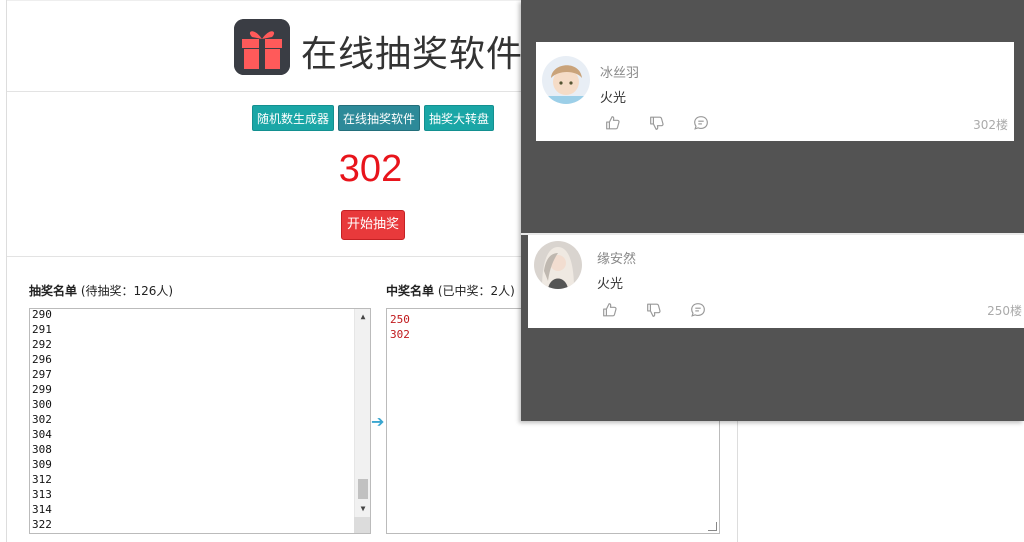 The width and height of the screenshot is (1024, 542). What do you see at coordinates (42, 374) in the screenshot?
I see `list-item: 297` at bounding box center [42, 374].